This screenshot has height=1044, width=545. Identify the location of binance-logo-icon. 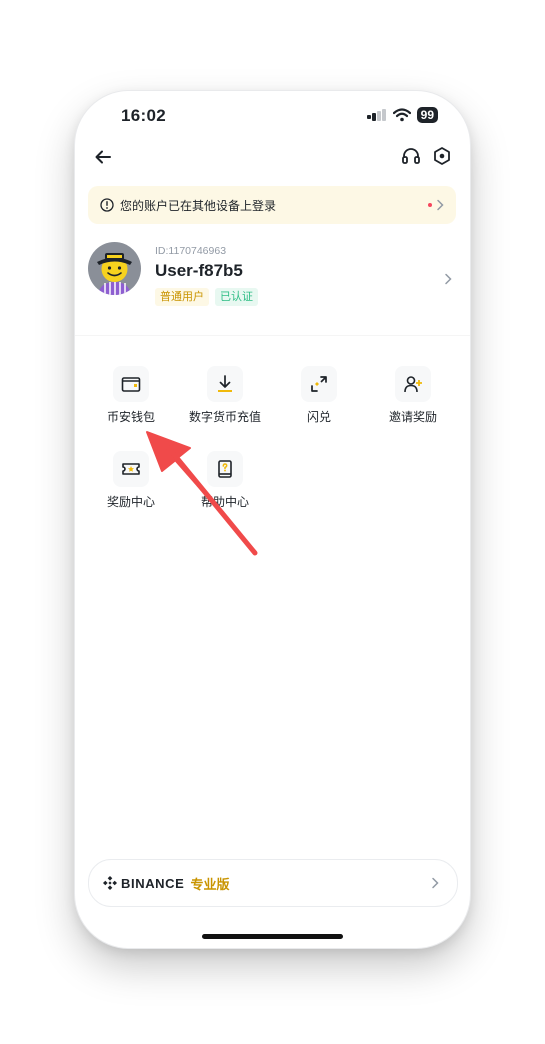
(110, 883).